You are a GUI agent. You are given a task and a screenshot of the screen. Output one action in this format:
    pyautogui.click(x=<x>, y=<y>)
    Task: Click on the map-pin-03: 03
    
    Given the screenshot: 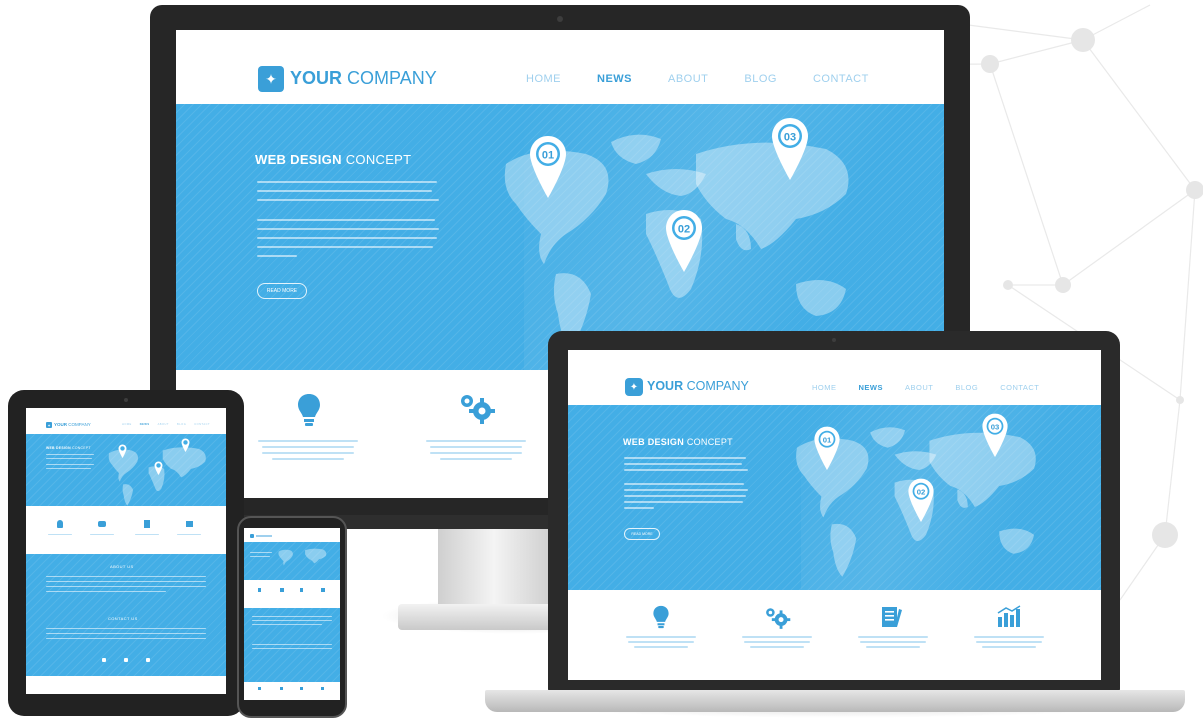 What is the action you would take?
    pyautogui.click(x=790, y=150)
    